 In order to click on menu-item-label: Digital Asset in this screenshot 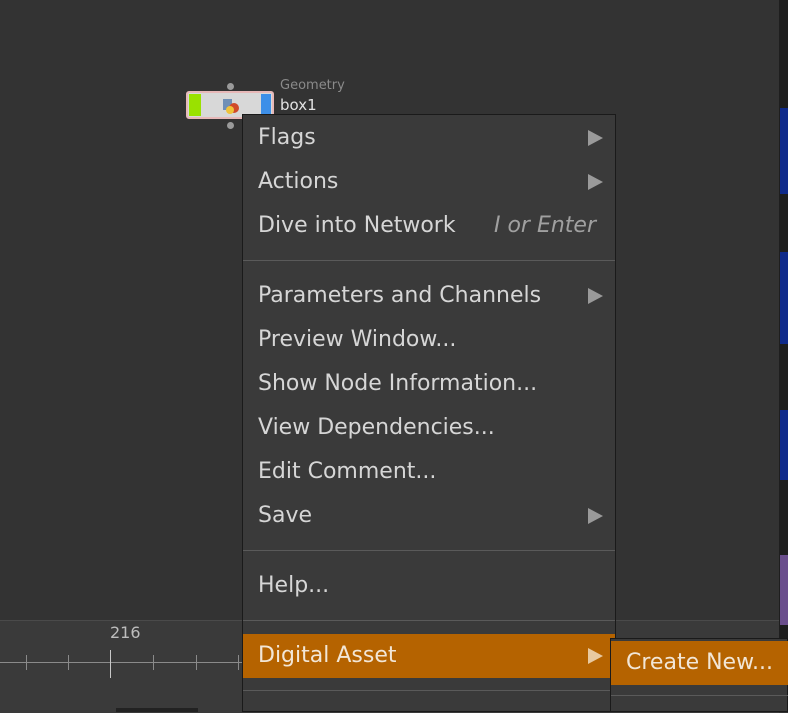, I will do `click(327, 655)`.